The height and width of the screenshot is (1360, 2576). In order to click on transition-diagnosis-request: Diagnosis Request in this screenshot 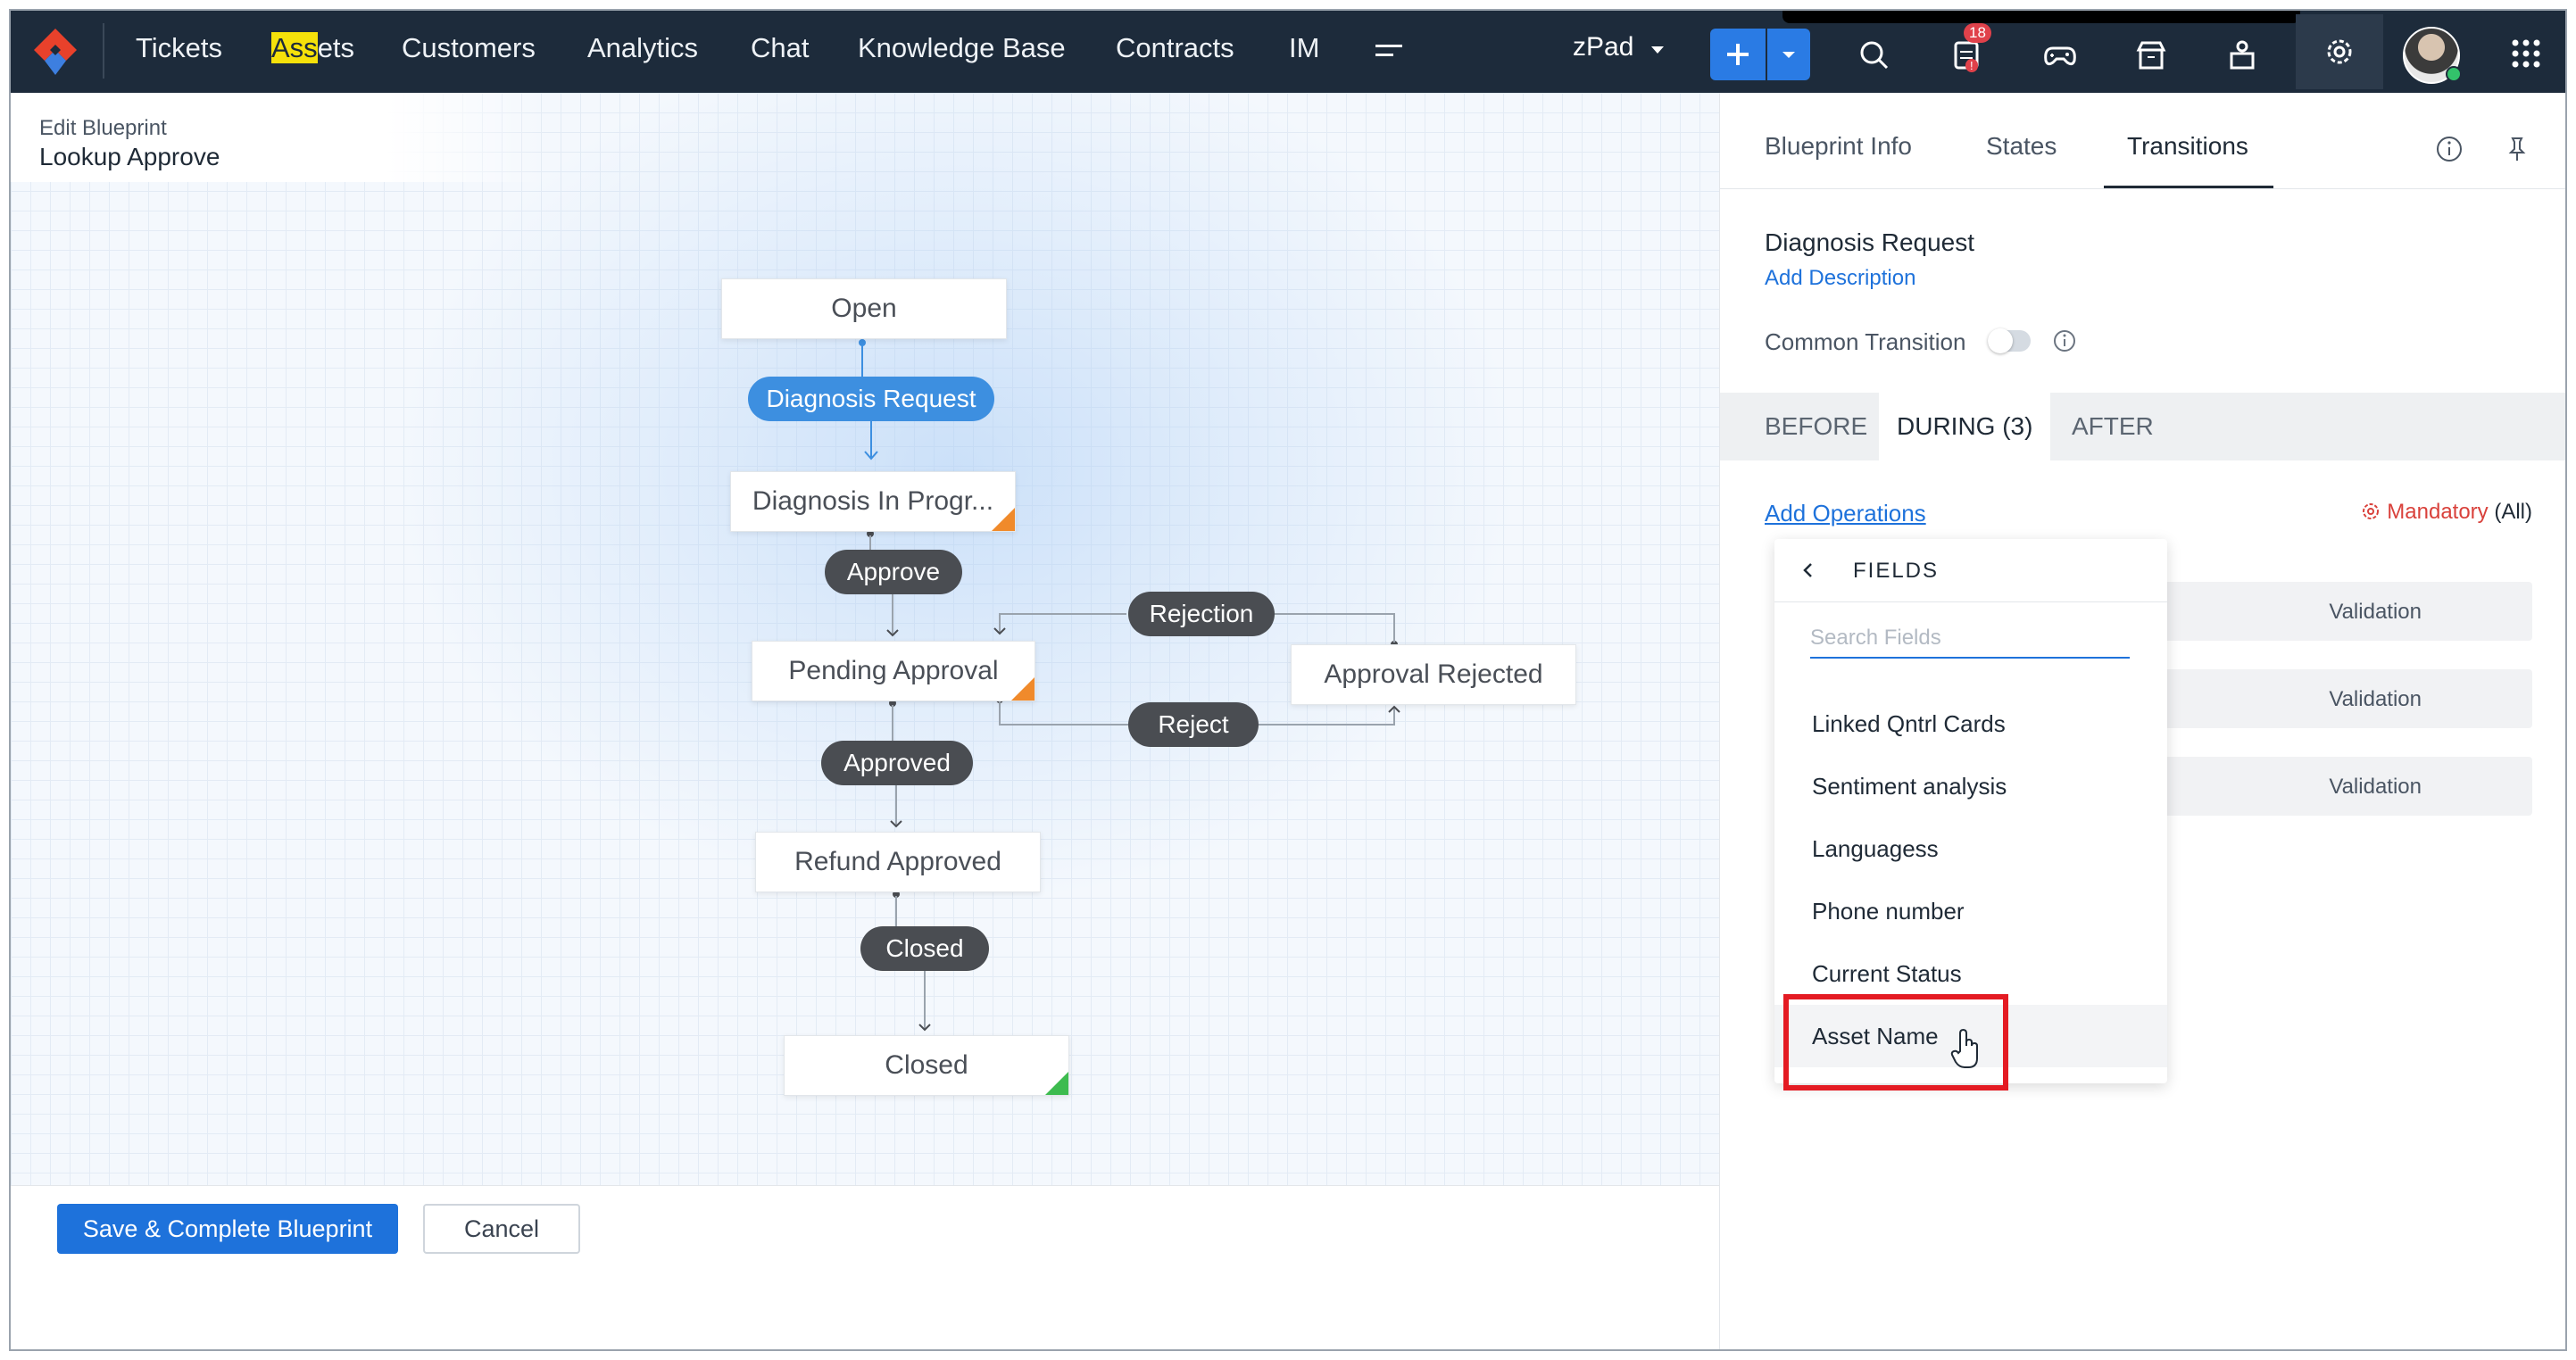, I will do `click(871, 399)`.